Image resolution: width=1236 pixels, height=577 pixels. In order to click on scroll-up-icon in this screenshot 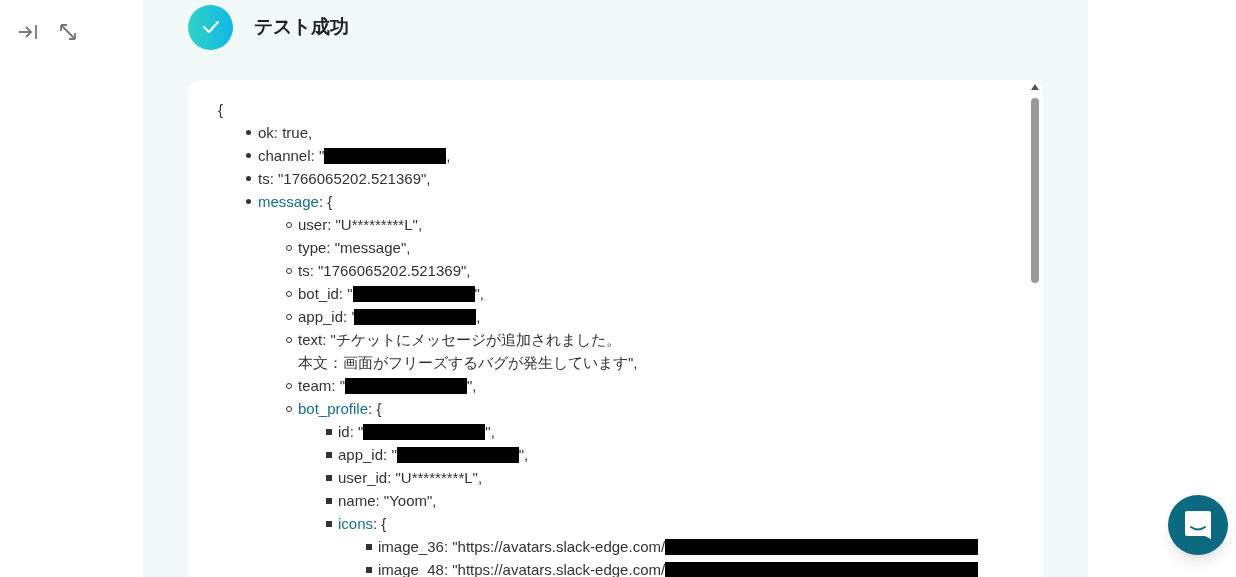, I will do `click(1035, 87)`.